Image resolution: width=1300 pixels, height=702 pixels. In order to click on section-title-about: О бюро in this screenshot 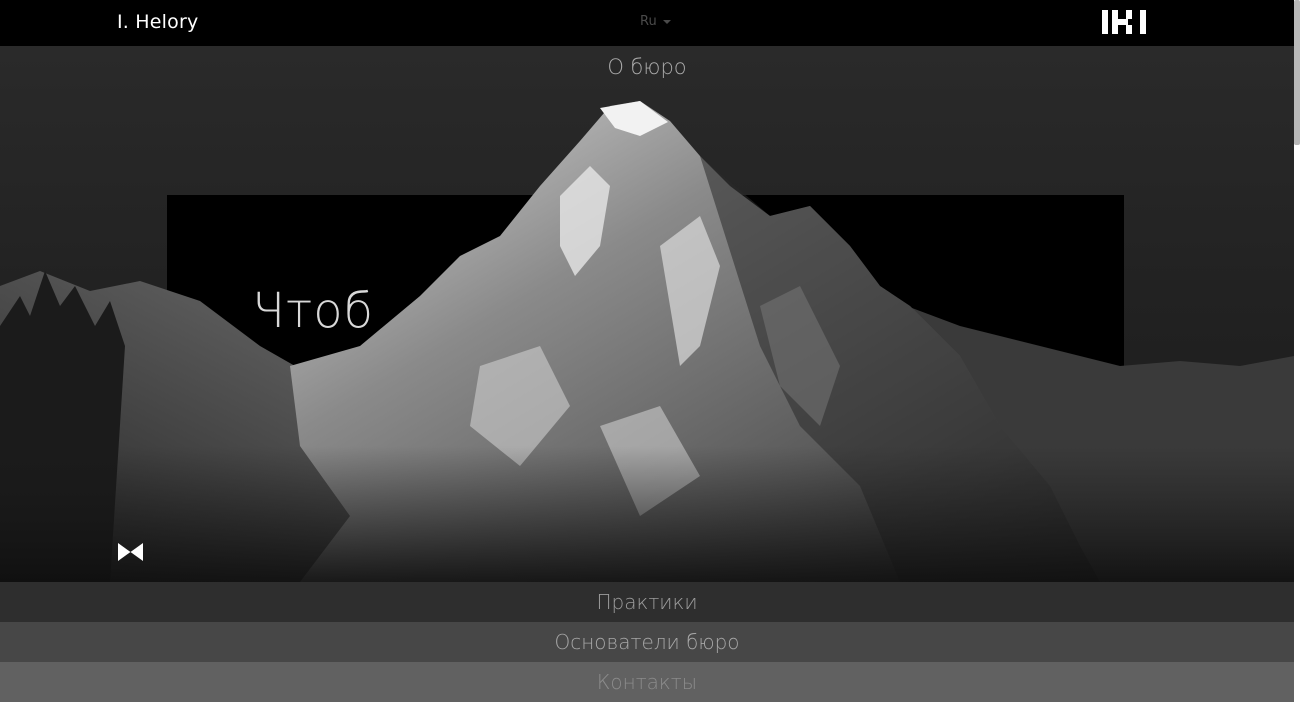, I will do `click(647, 67)`.